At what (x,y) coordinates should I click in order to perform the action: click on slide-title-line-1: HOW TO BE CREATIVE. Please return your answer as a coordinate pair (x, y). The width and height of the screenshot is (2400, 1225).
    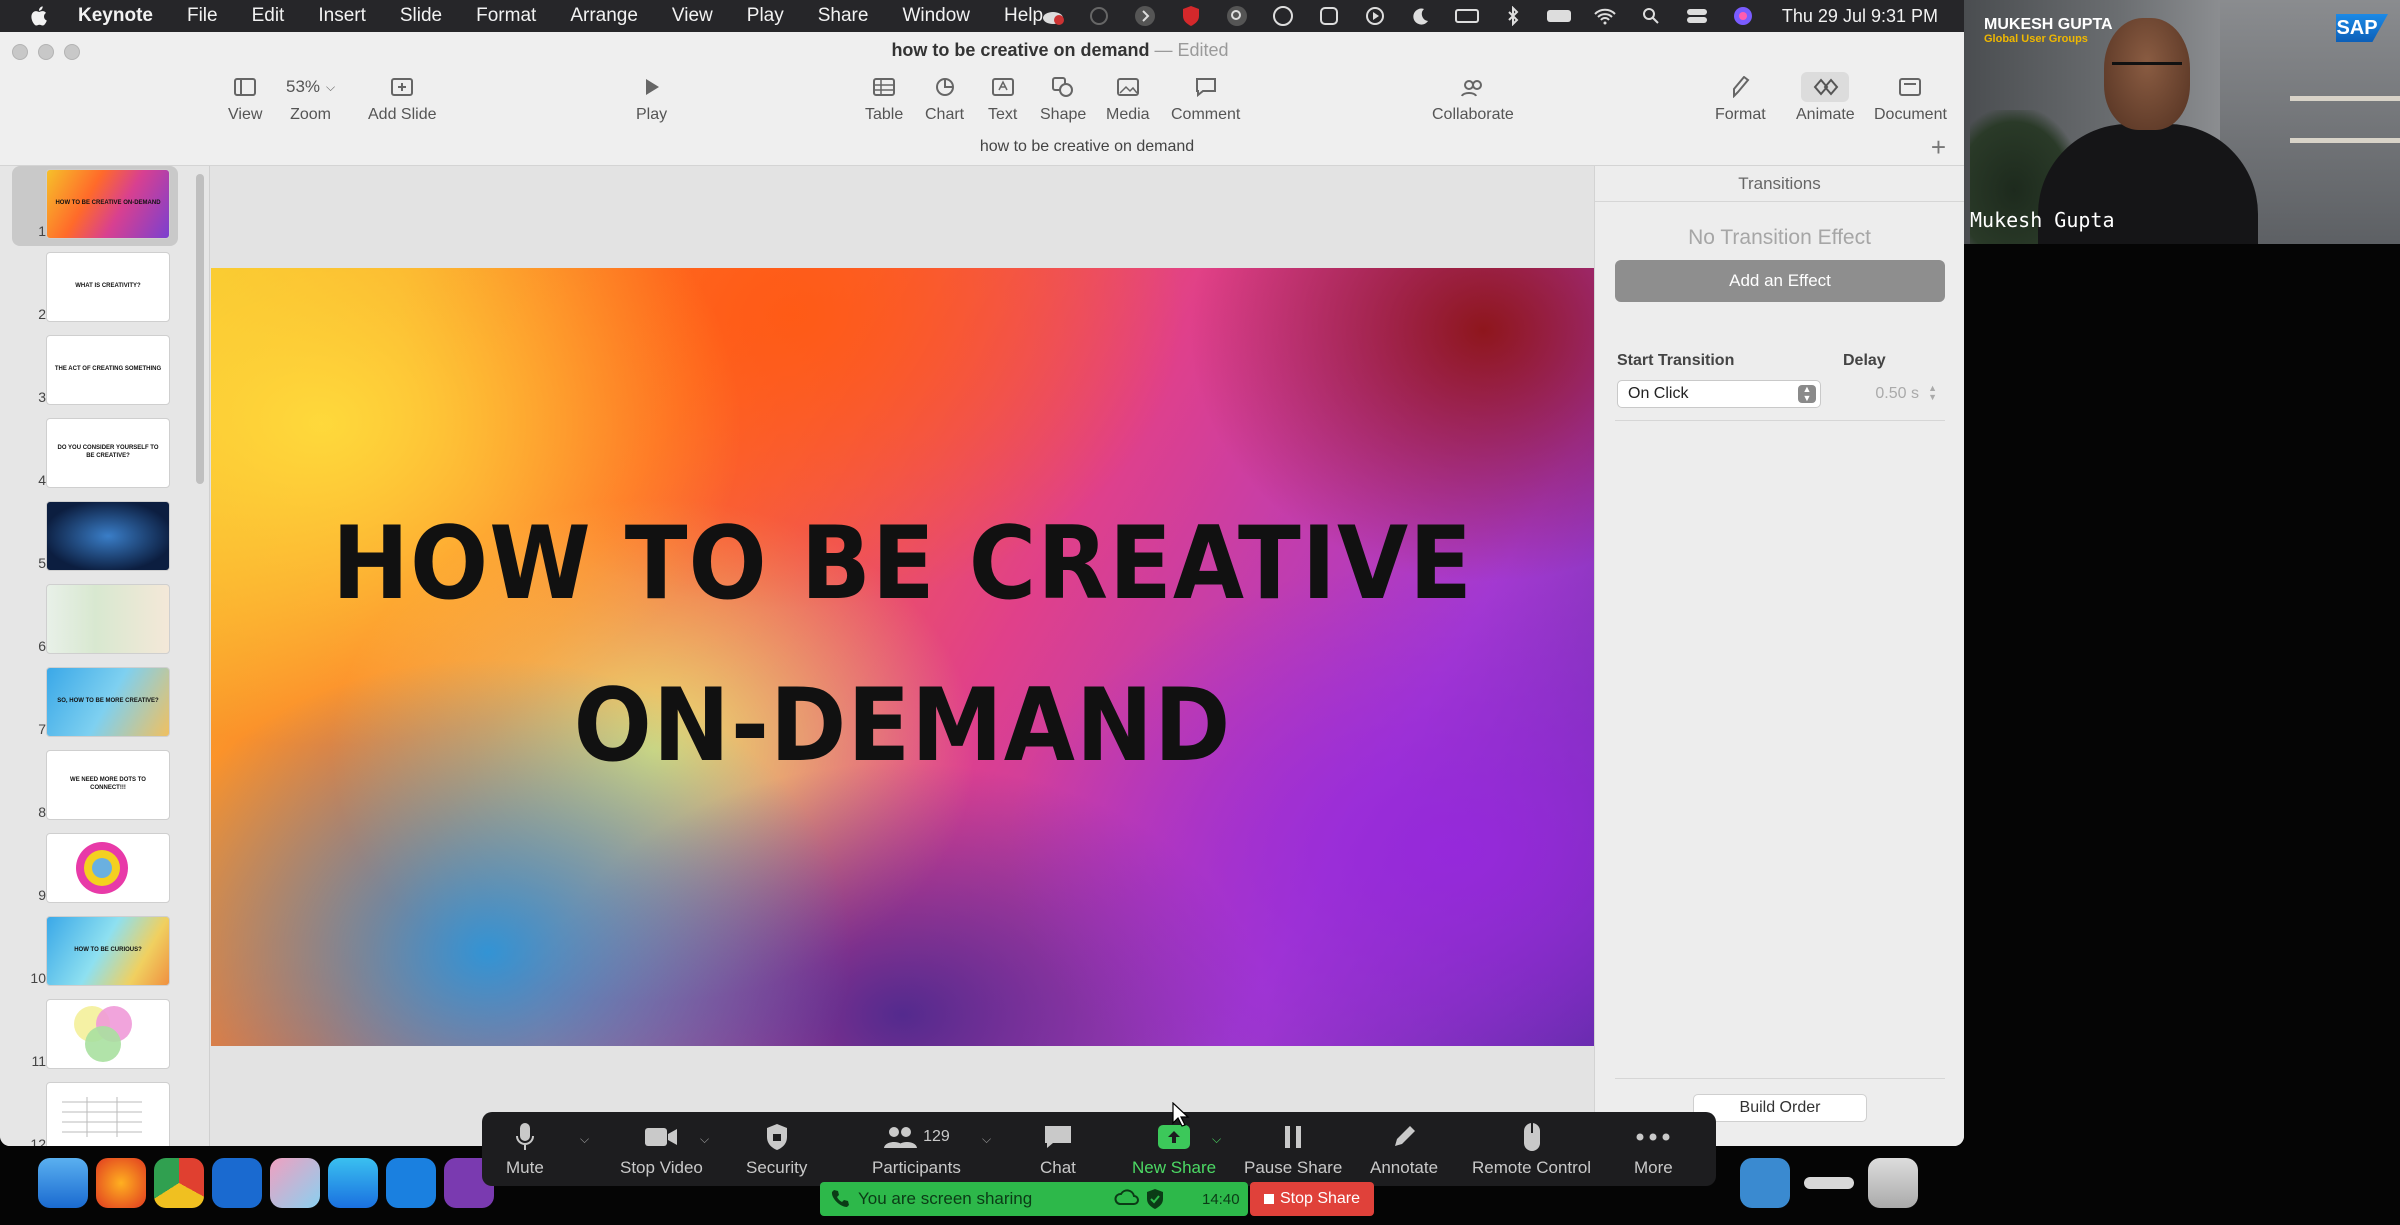
    Looking at the image, I should click on (902, 564).